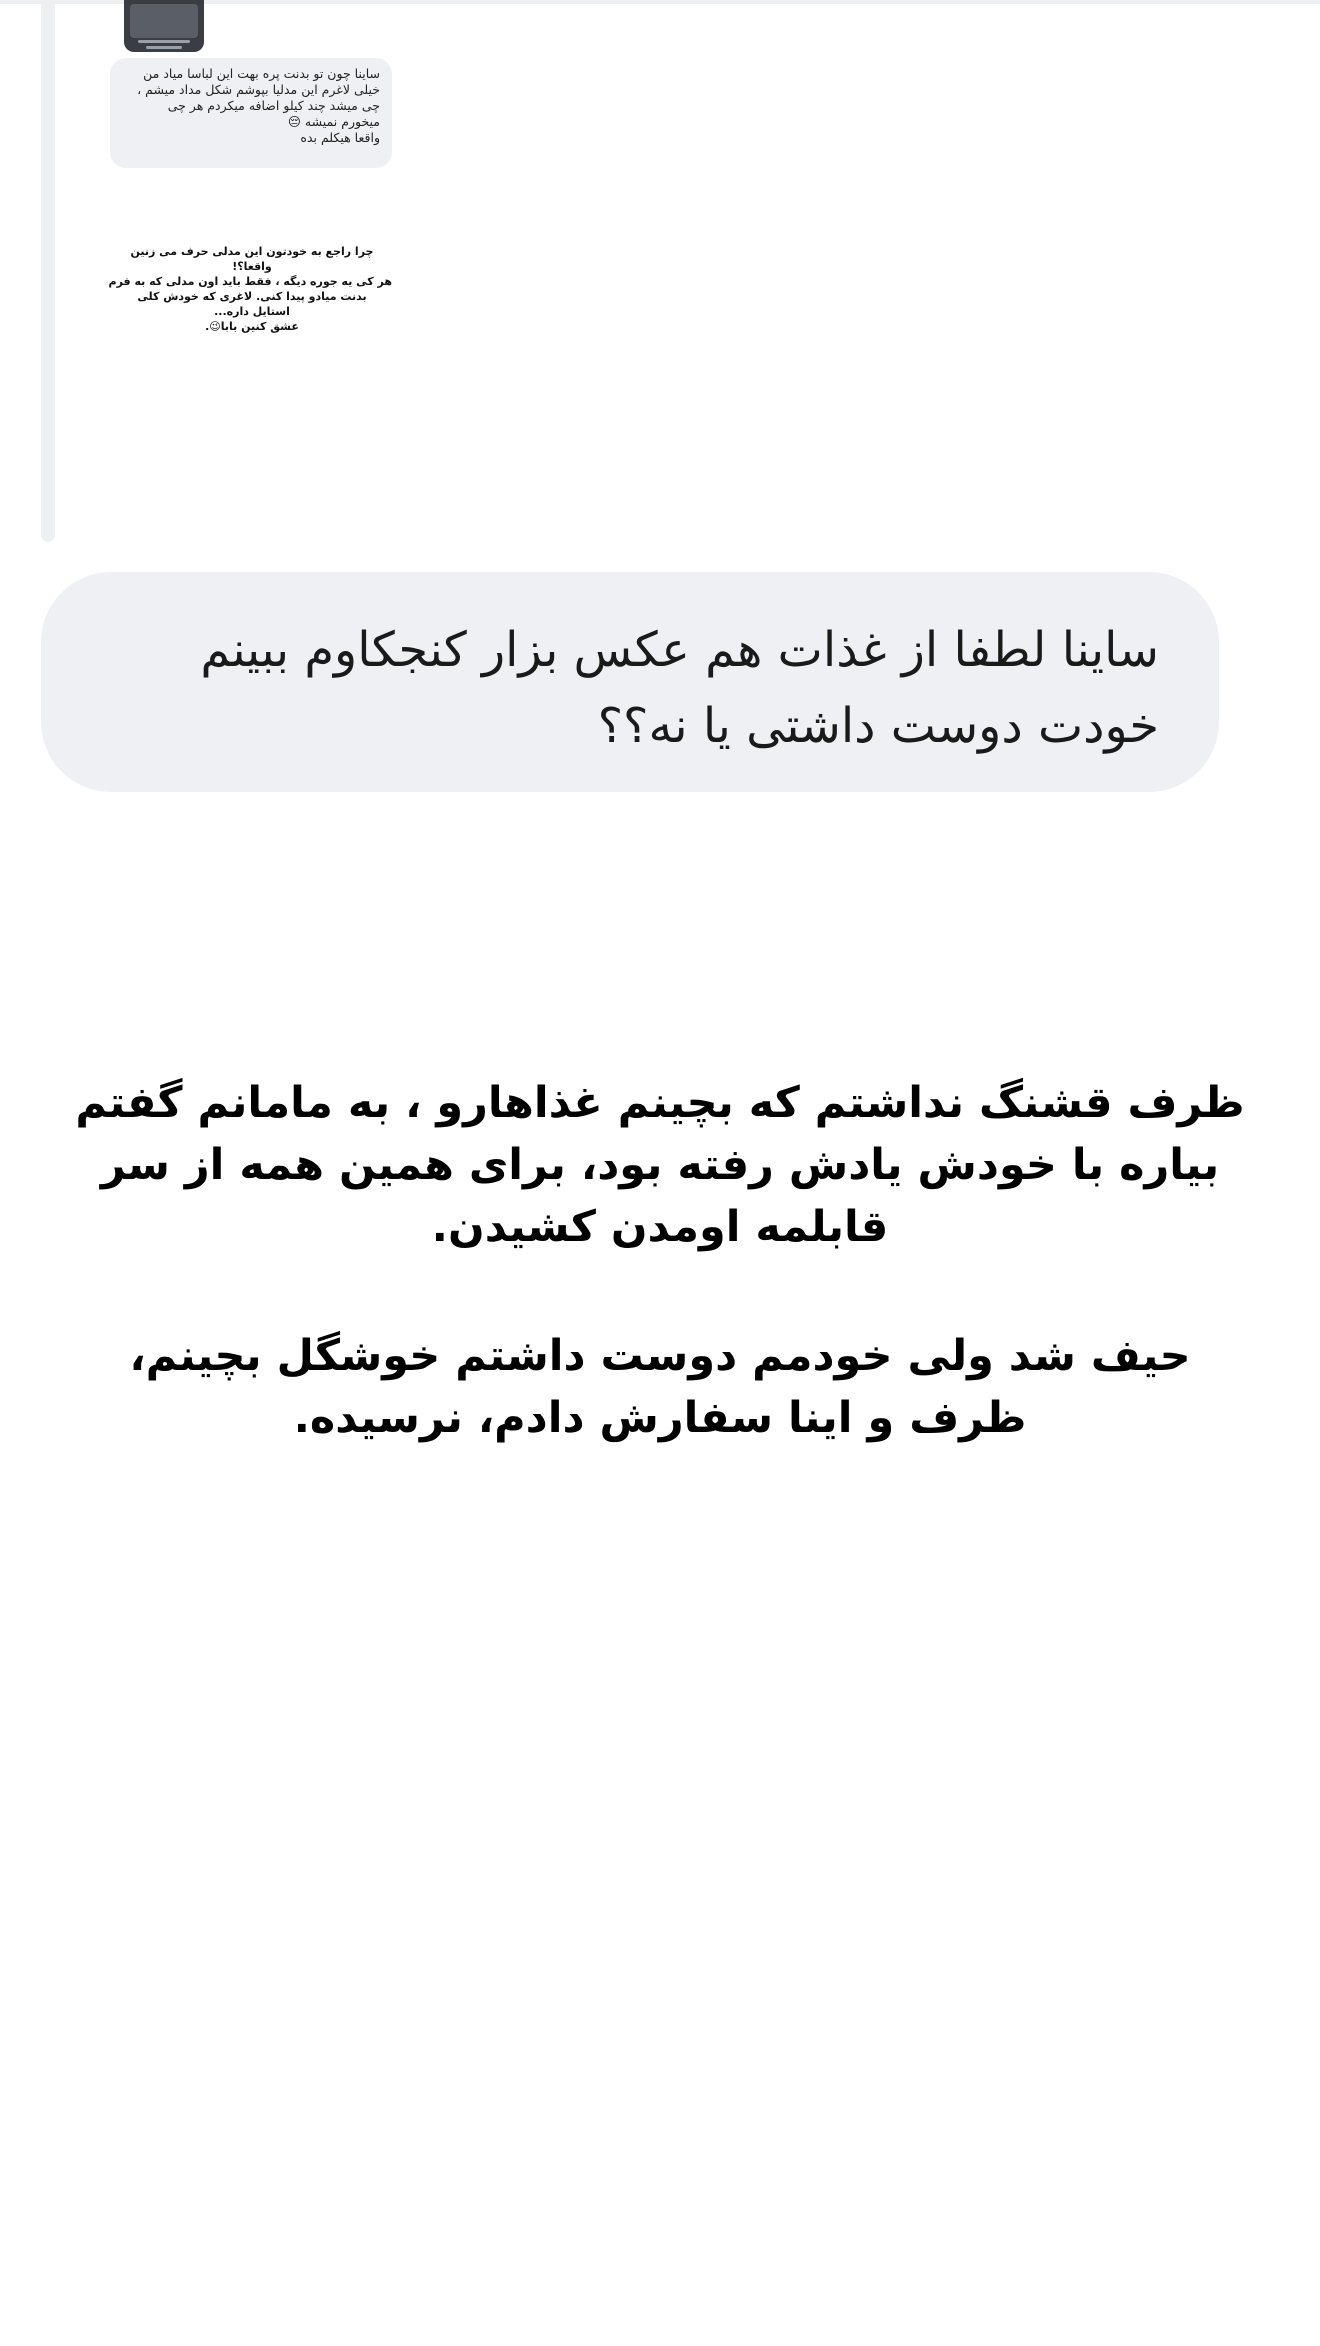  What do you see at coordinates (48, 271) in the screenshot?
I see `reply-thread-rail` at bounding box center [48, 271].